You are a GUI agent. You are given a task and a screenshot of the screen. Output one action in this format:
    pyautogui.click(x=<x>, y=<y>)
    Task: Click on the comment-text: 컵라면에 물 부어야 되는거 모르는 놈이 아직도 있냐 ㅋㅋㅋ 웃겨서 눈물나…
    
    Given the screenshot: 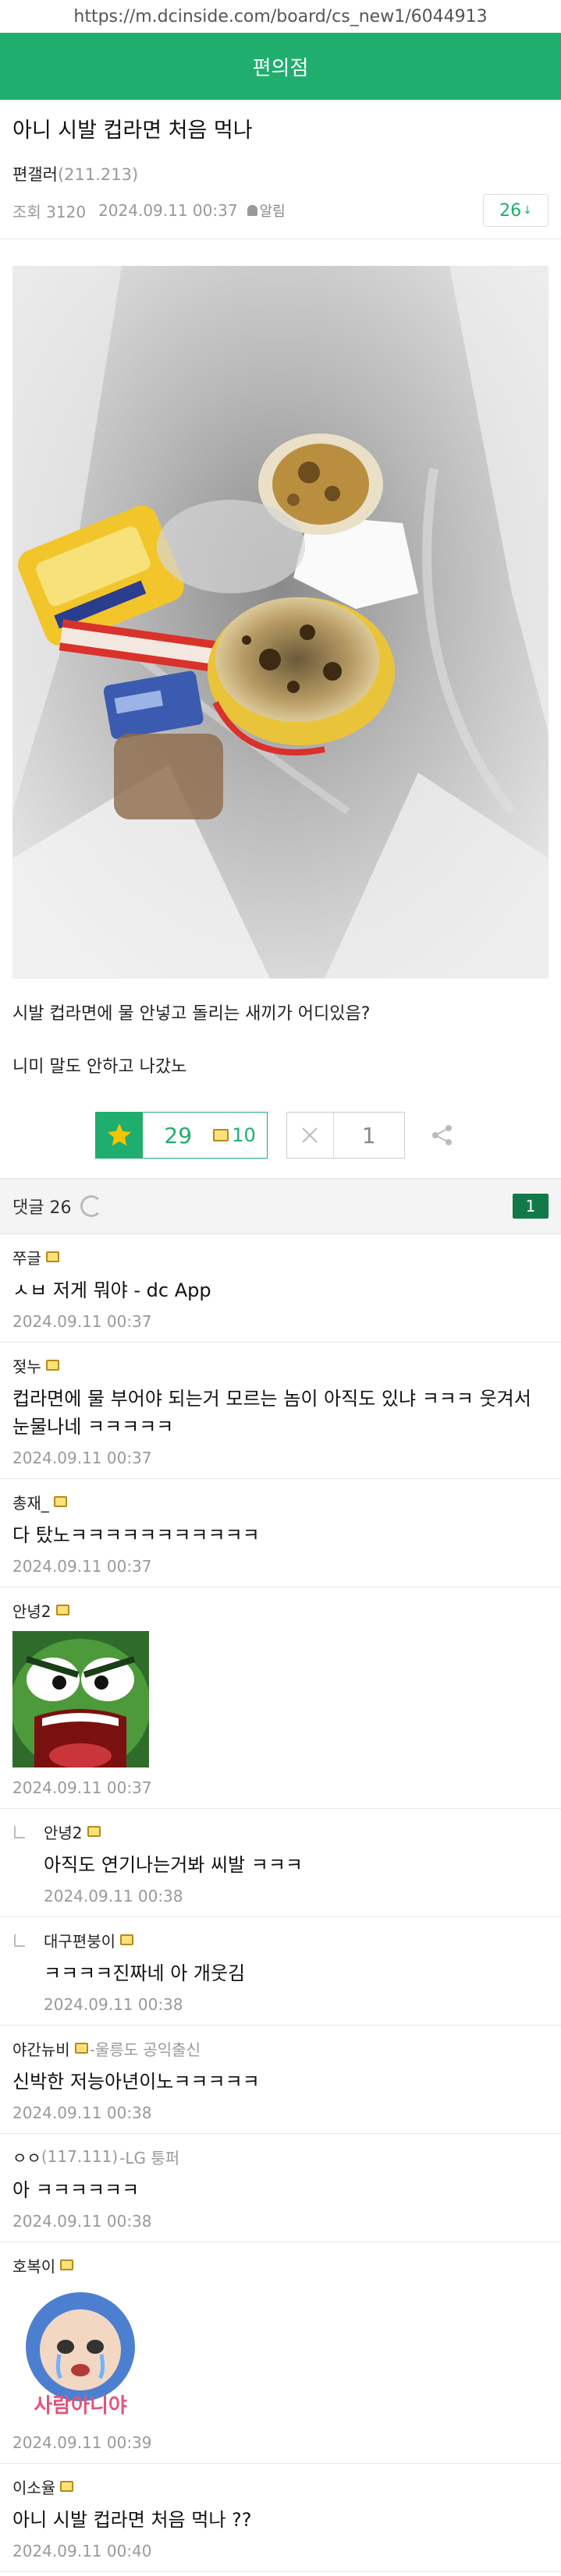 What is the action you would take?
    pyautogui.click(x=271, y=1413)
    